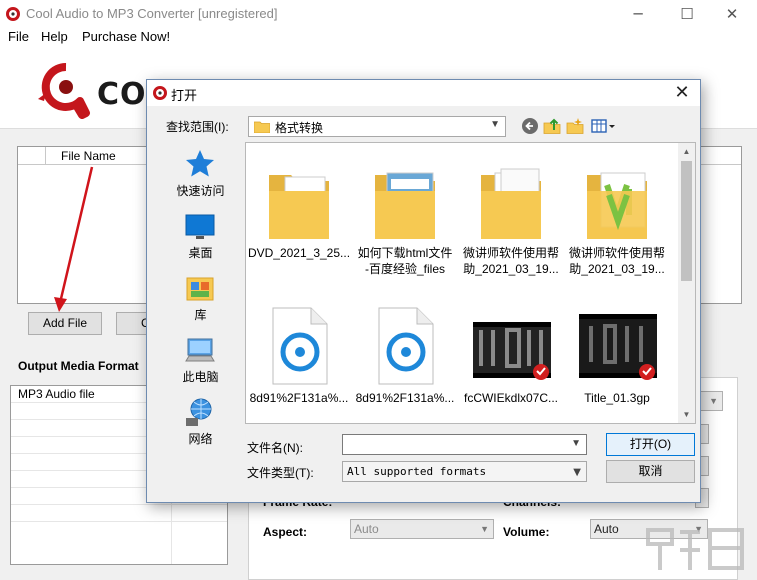  I want to click on place-this-pc: 此电脑, so click(200, 360).